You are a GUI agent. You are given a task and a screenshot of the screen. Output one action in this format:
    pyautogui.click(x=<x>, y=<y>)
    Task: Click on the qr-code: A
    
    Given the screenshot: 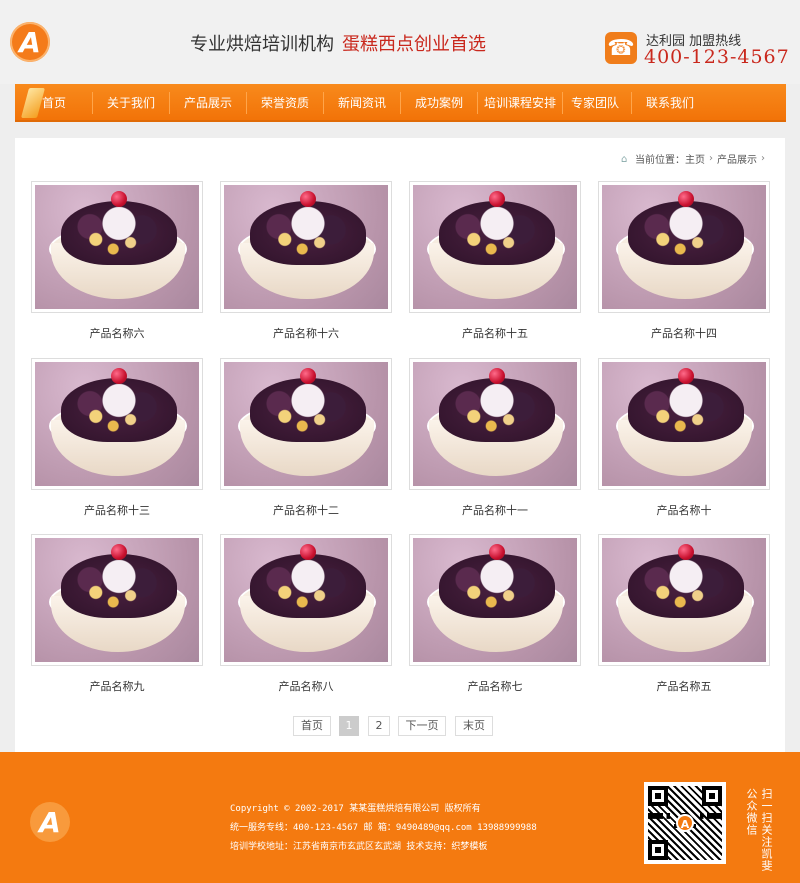 What is the action you would take?
    pyautogui.click(x=685, y=823)
    